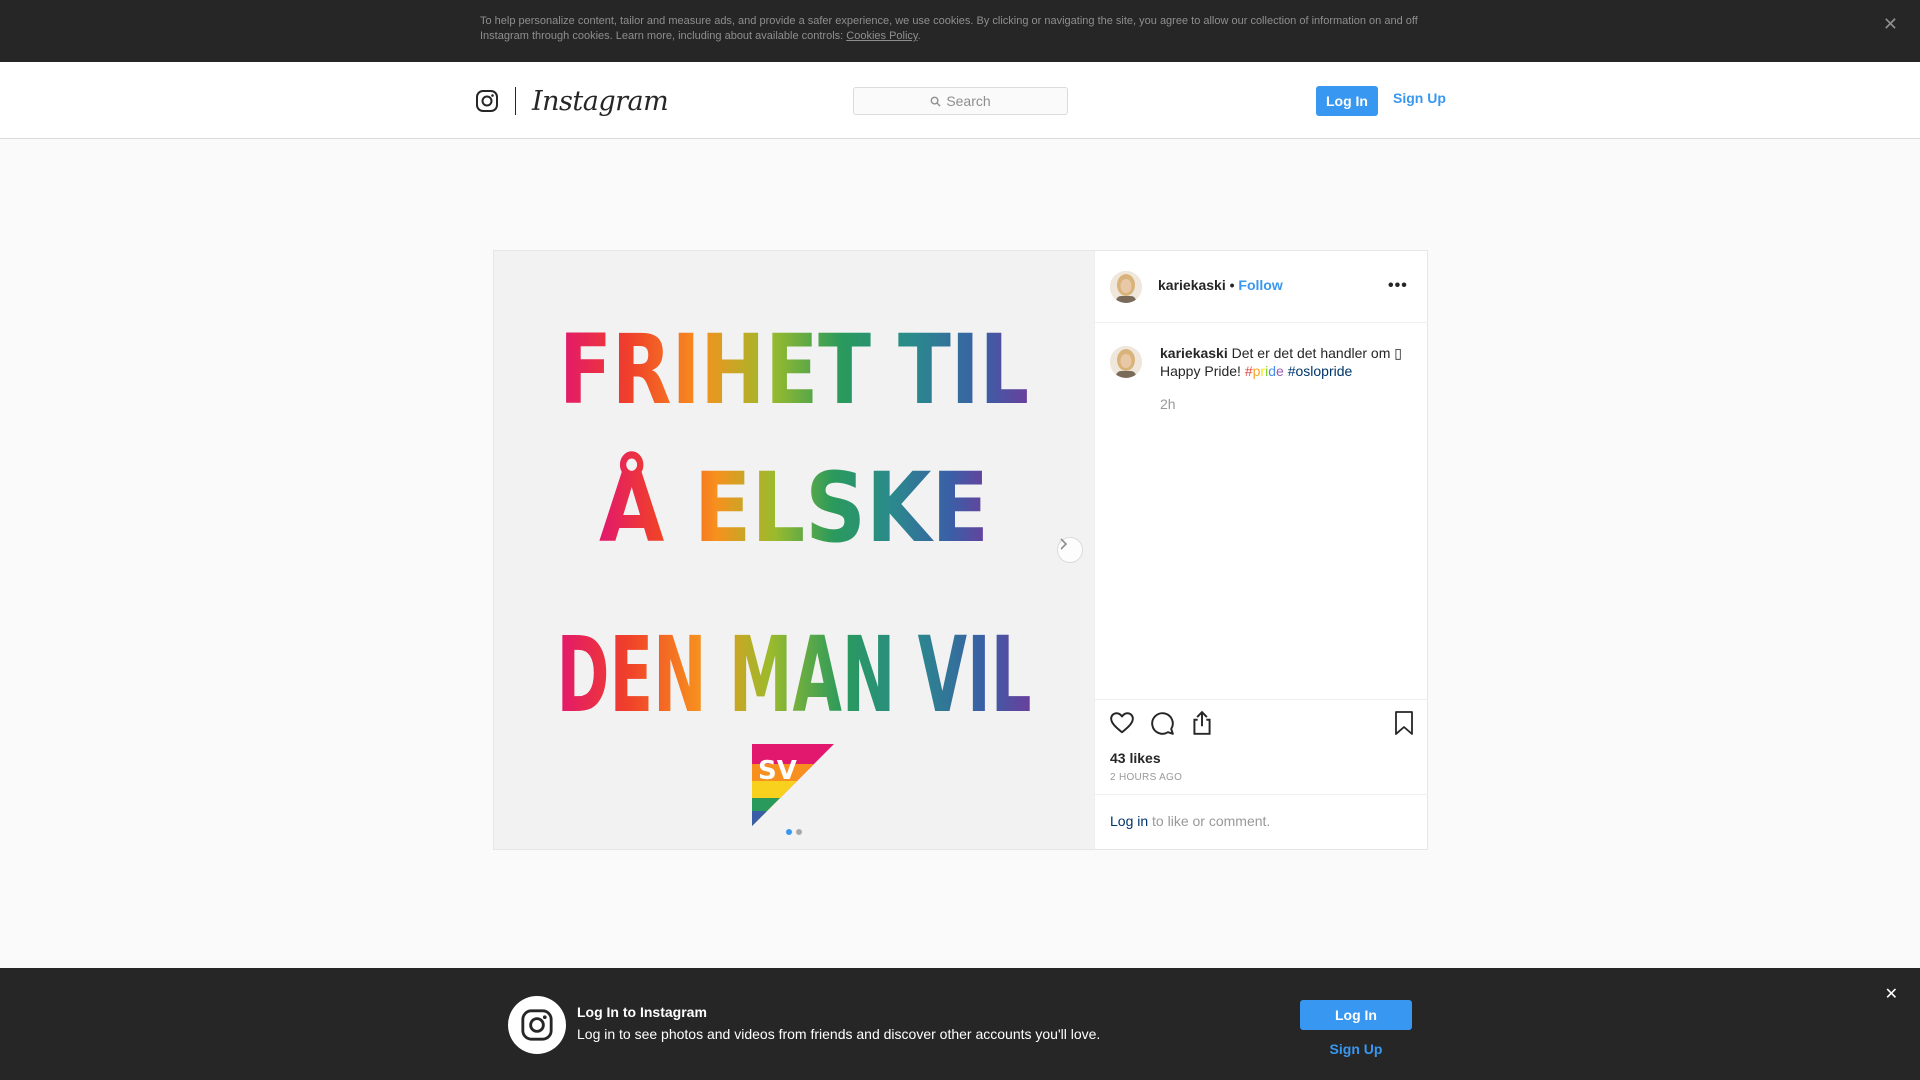 This screenshot has height=1080, width=1920. I want to click on comment-section: Log in to like or comment., so click(1261, 822).